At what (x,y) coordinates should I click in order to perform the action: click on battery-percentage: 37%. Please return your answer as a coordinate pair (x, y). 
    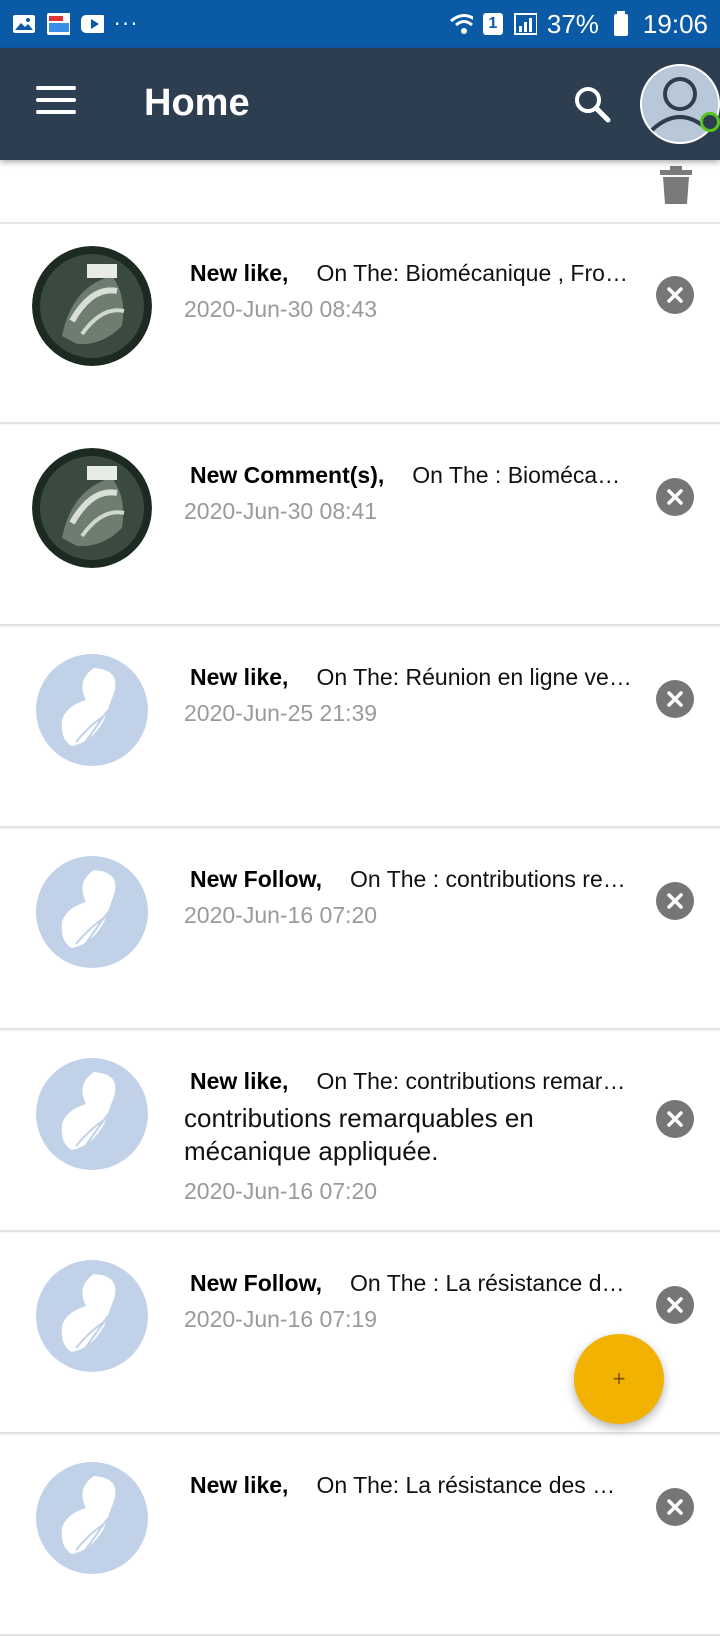
    Looking at the image, I should click on (572, 23).